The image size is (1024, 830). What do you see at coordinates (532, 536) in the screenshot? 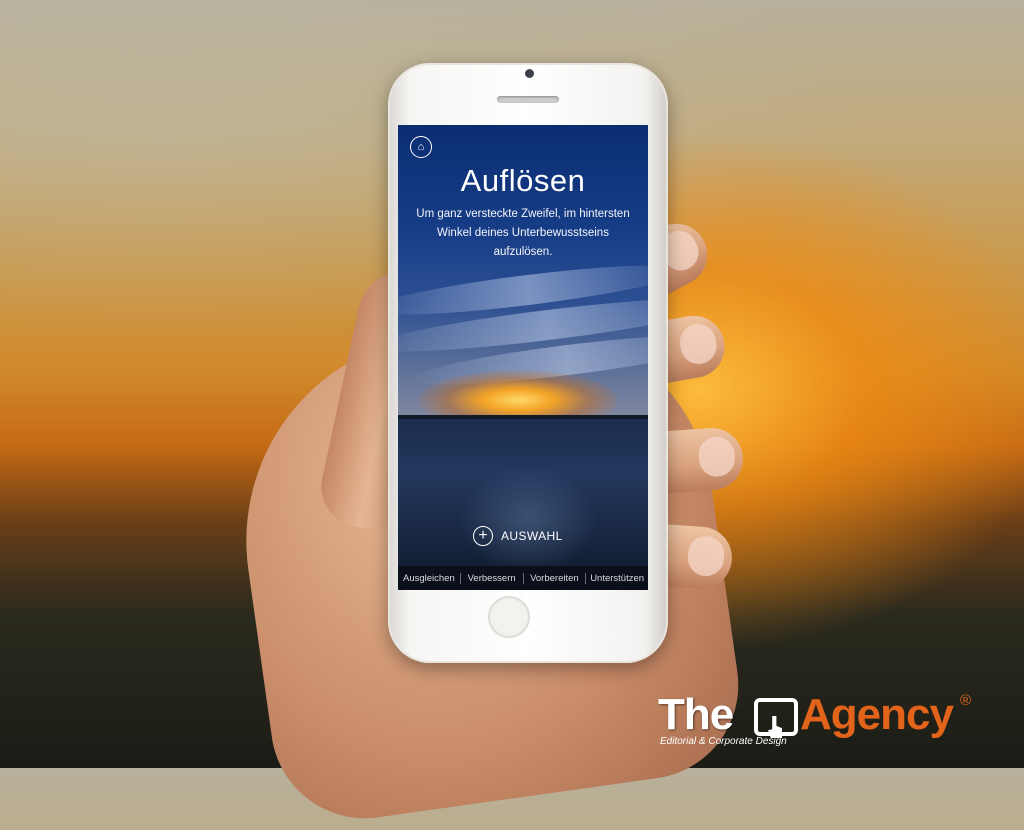
I see `select-button-label: AUSWAHL` at bounding box center [532, 536].